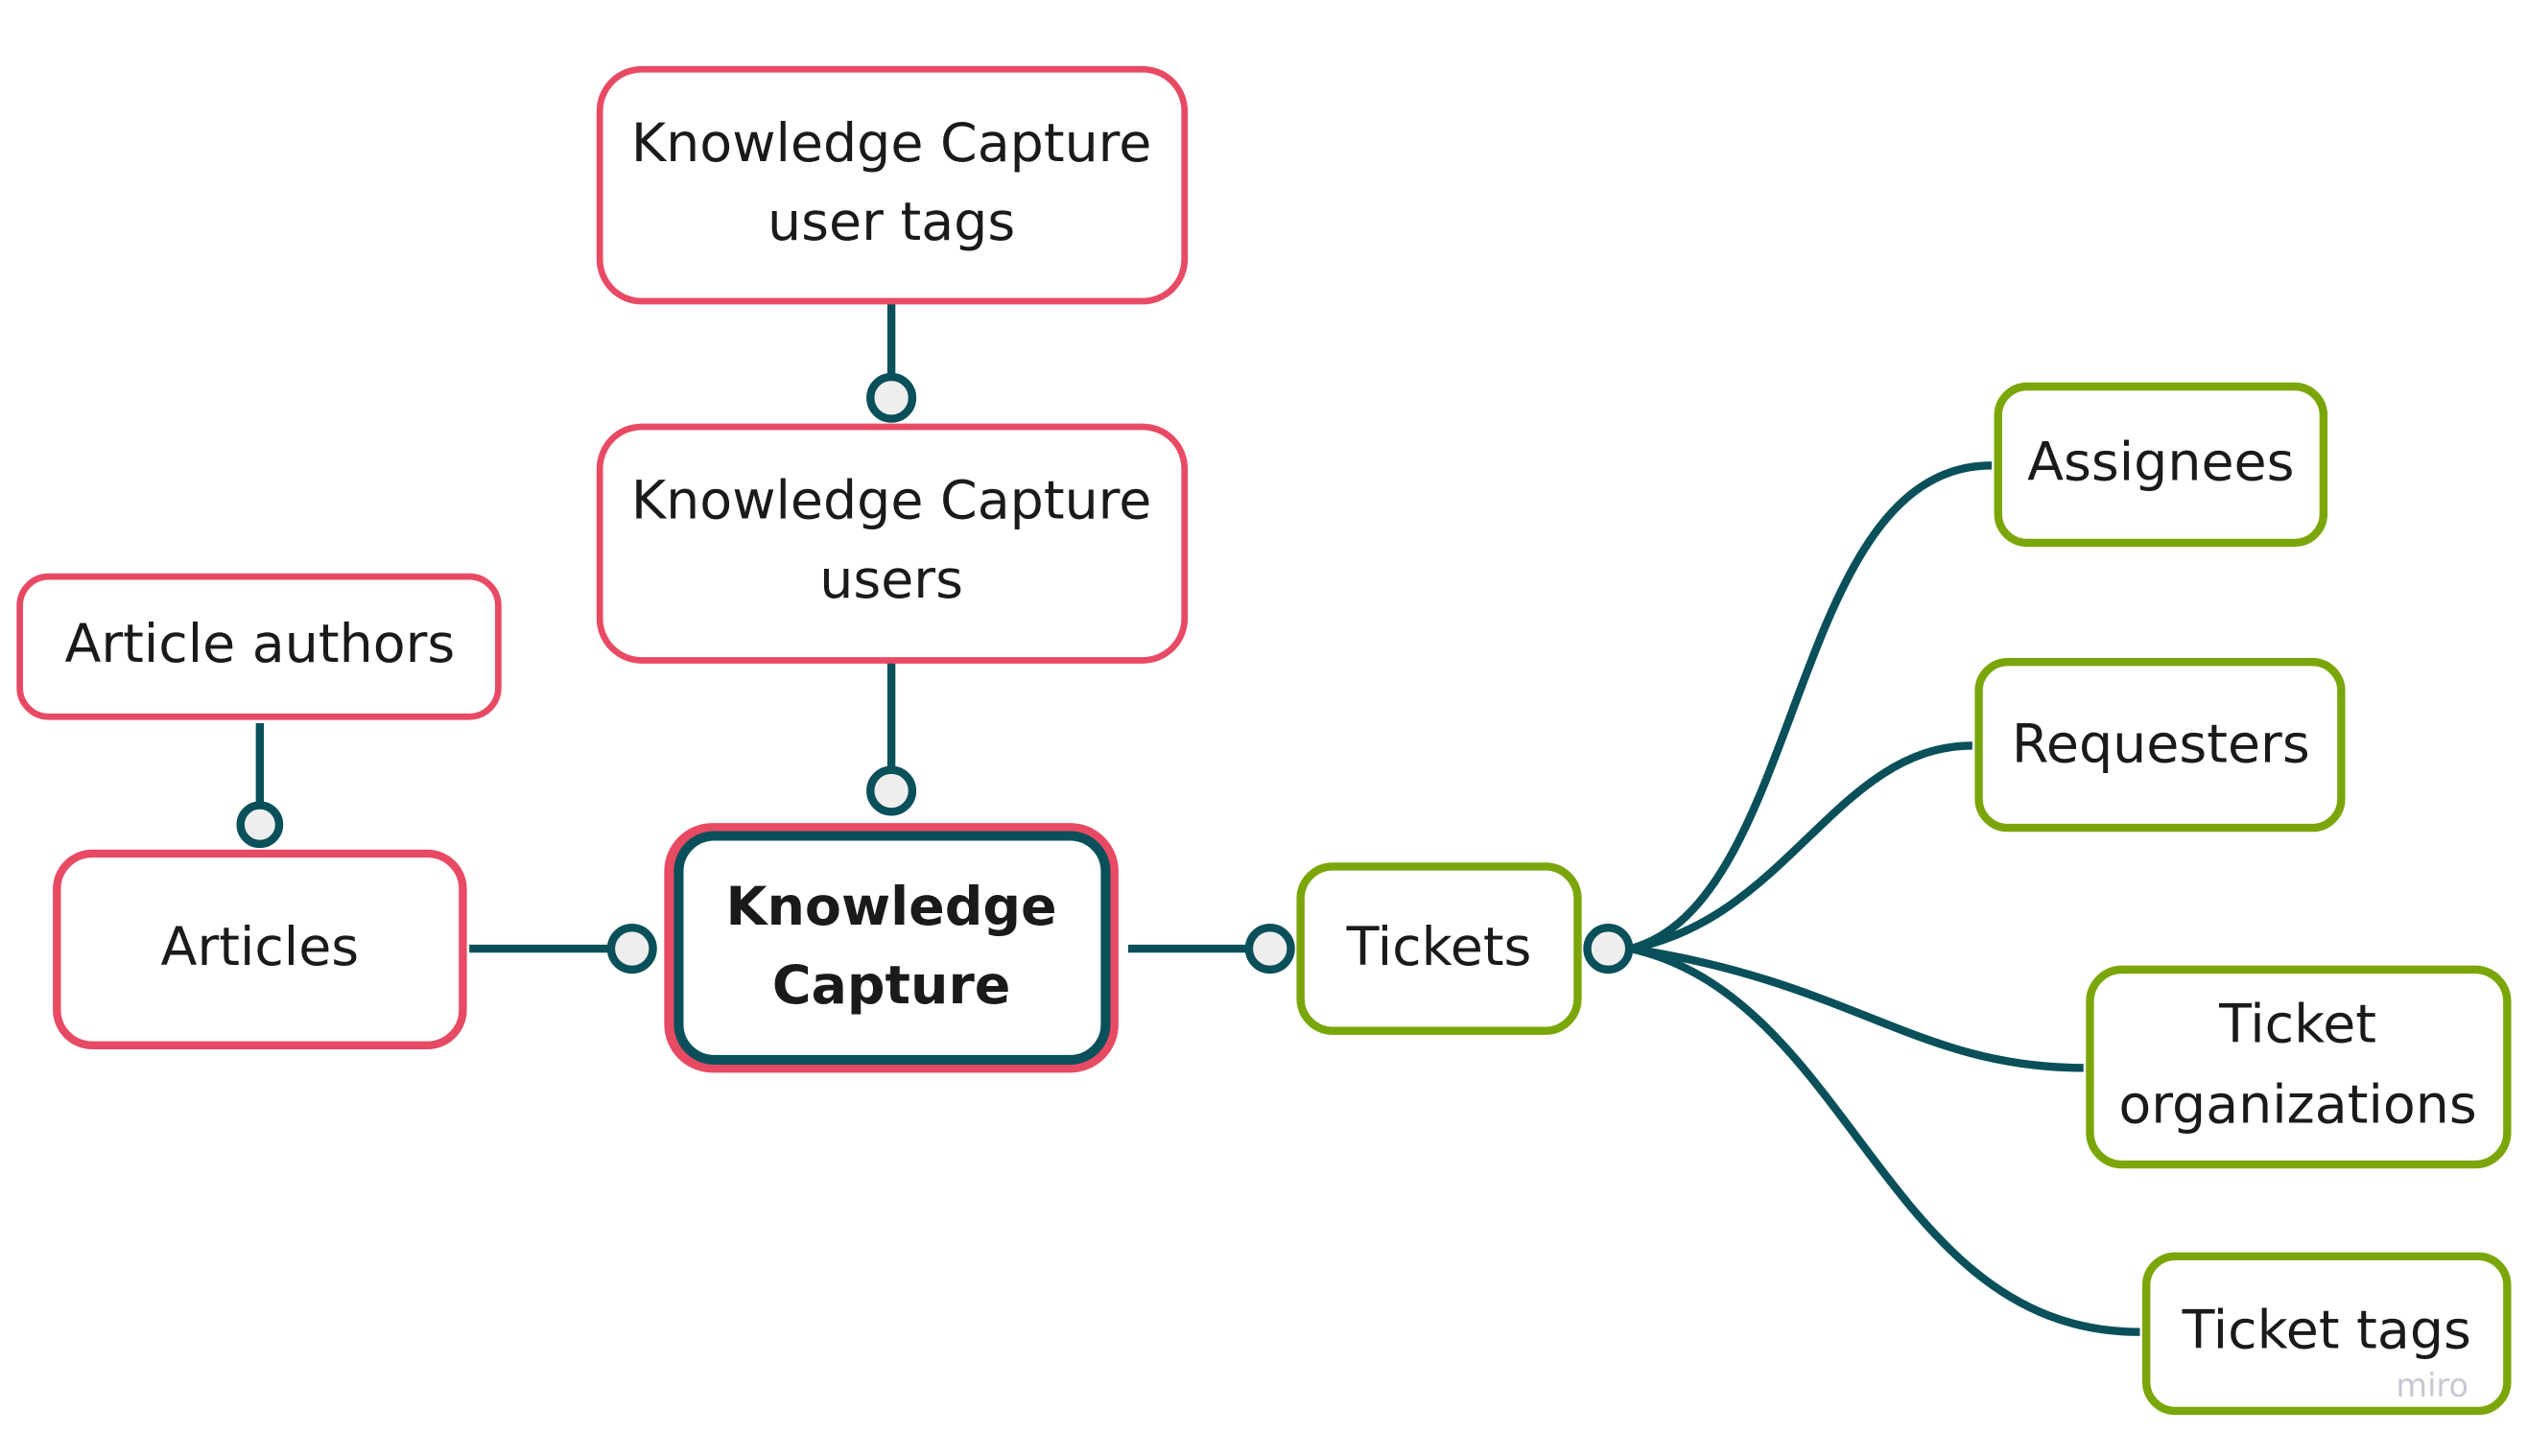  What do you see at coordinates (2297, 1024) in the screenshot?
I see `node-label: Ticket` at bounding box center [2297, 1024].